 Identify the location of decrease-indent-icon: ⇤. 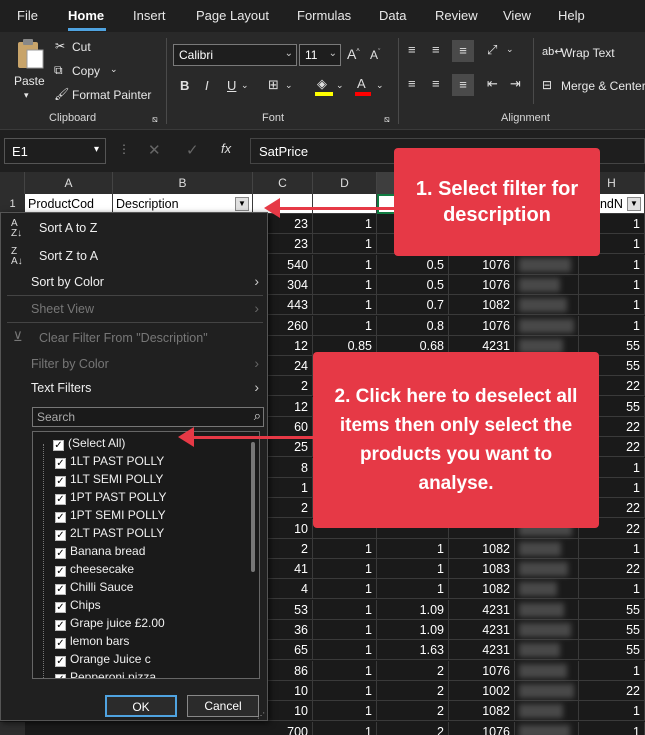
(492, 84).